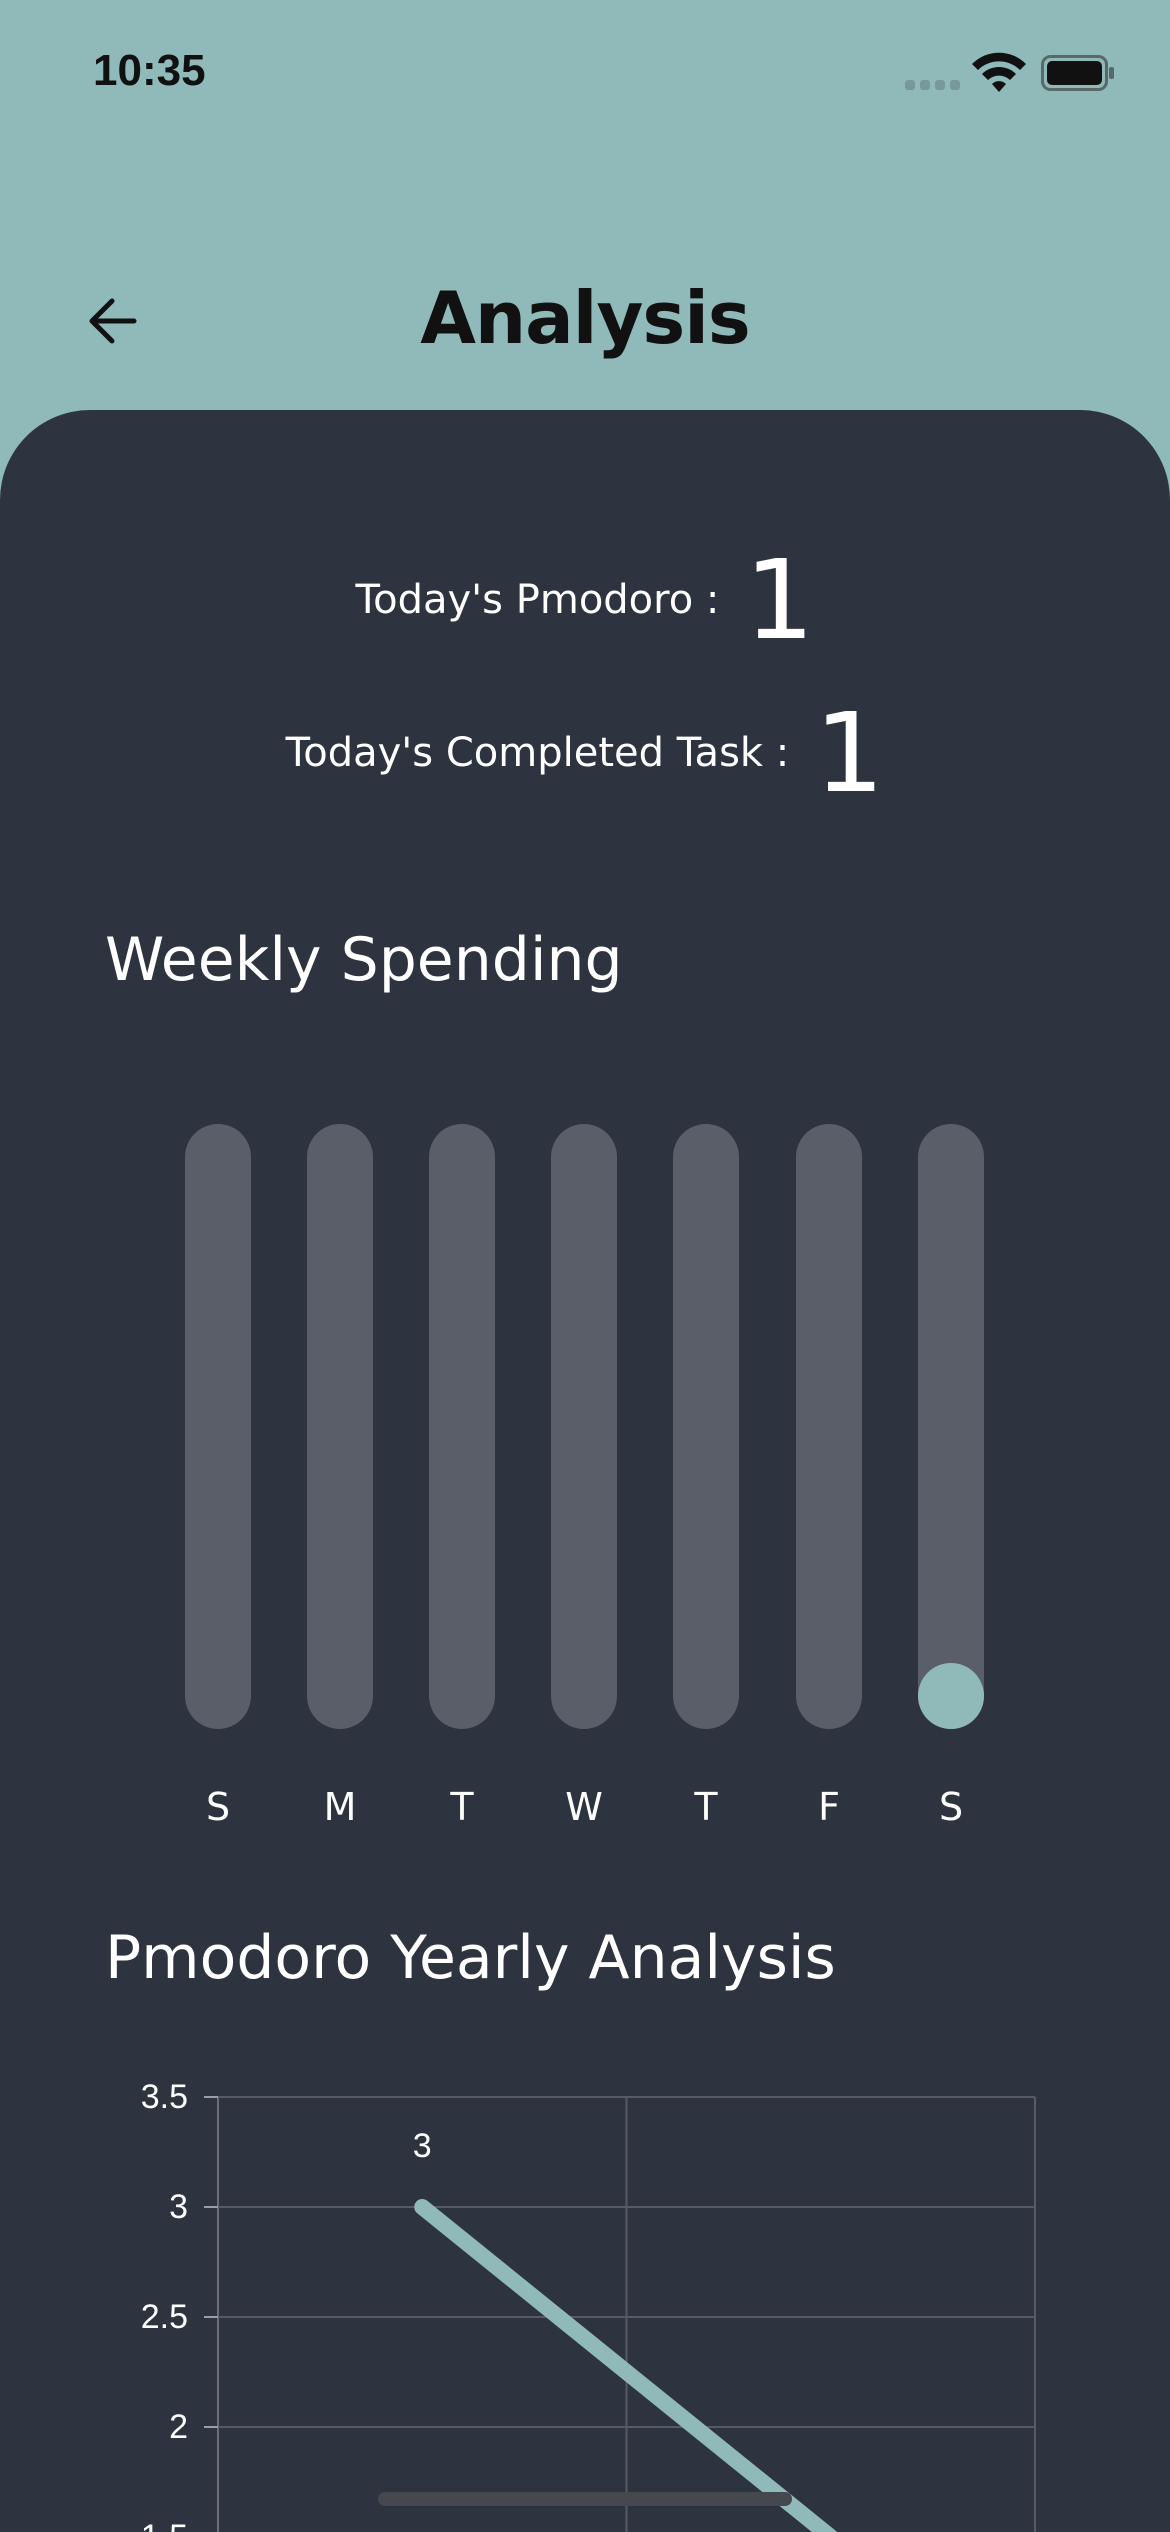 Image resolution: width=1170 pixels, height=2532 pixels. What do you see at coordinates (585, 75) in the screenshot?
I see `status-bar: 10:35` at bounding box center [585, 75].